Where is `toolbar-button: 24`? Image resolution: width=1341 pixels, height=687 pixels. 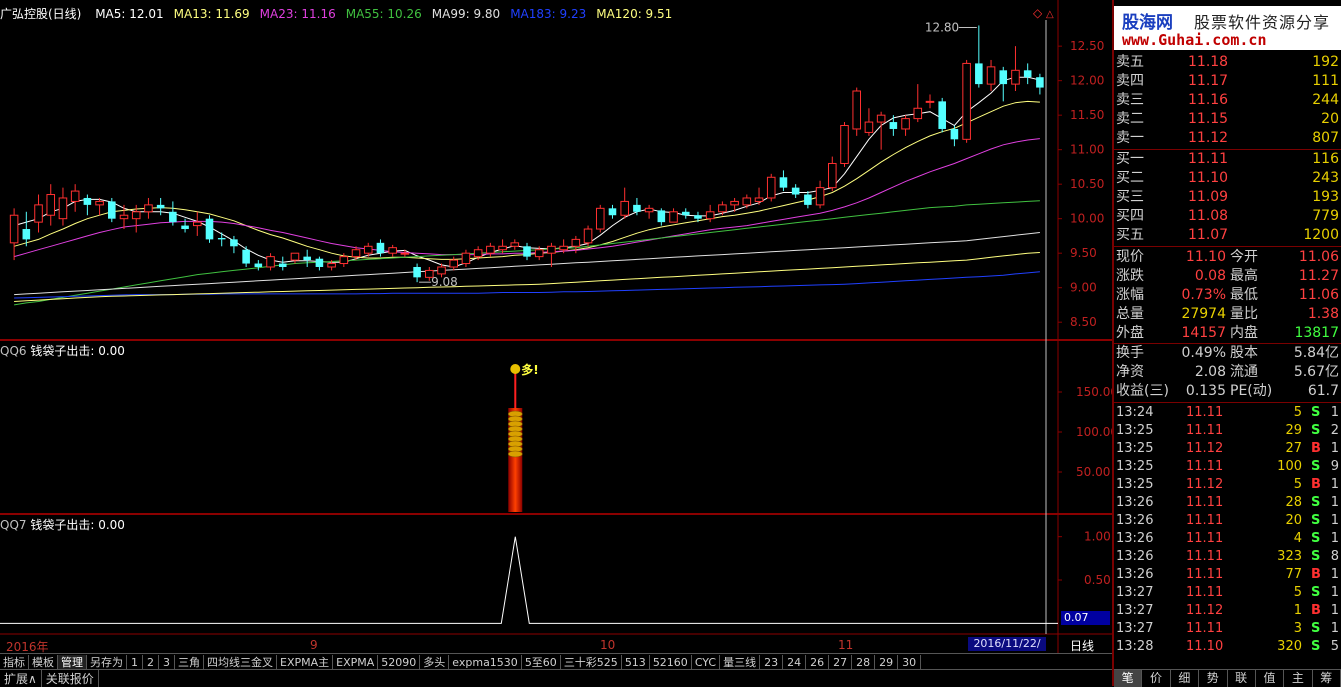 toolbar-button: 24 is located at coordinates (795, 662).